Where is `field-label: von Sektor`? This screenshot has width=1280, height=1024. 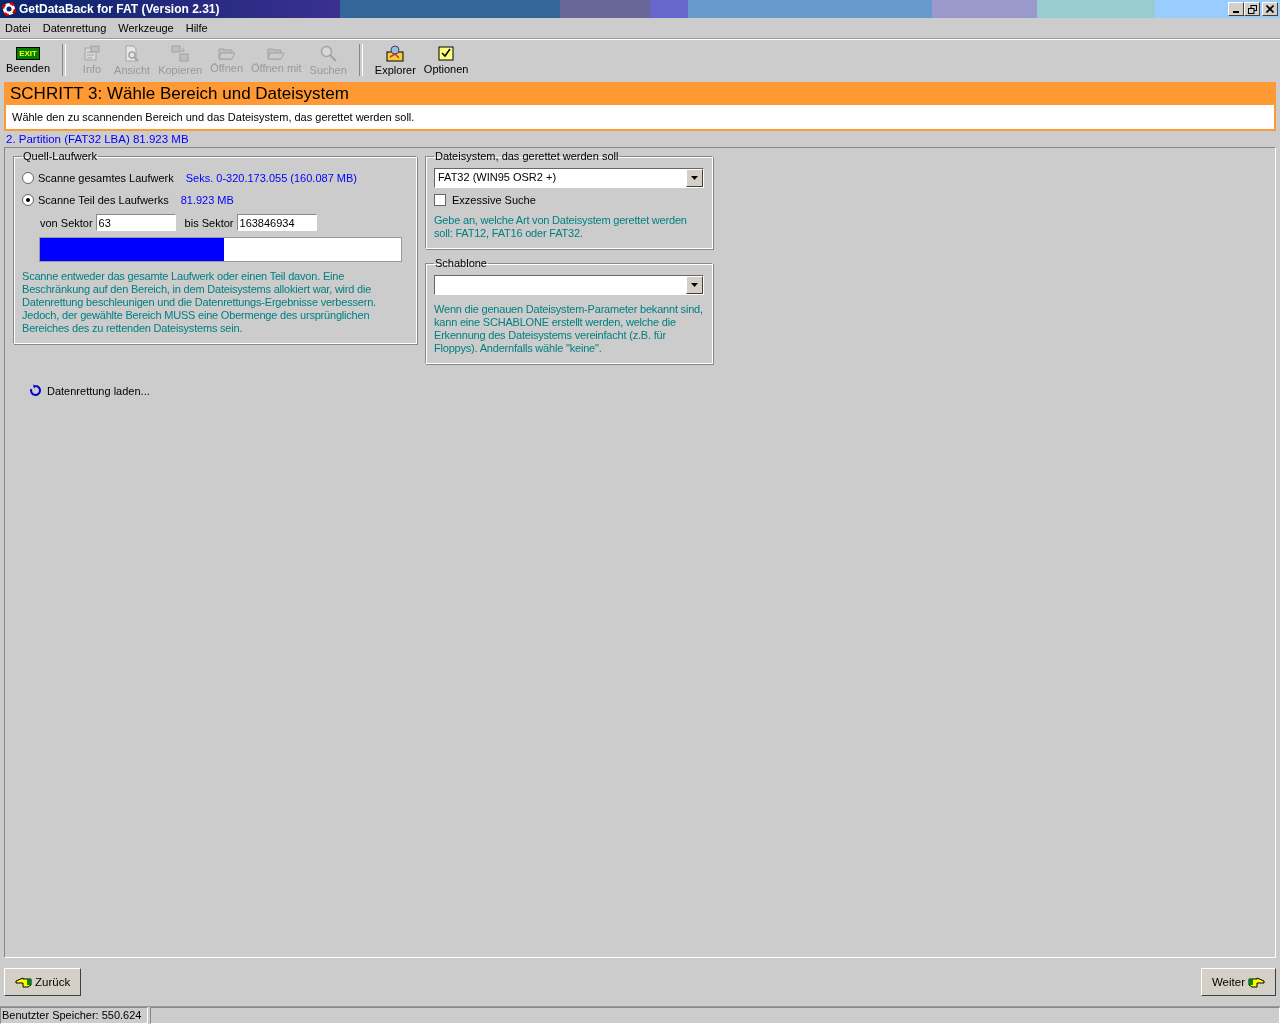
field-label: von Sektor is located at coordinates (66, 222).